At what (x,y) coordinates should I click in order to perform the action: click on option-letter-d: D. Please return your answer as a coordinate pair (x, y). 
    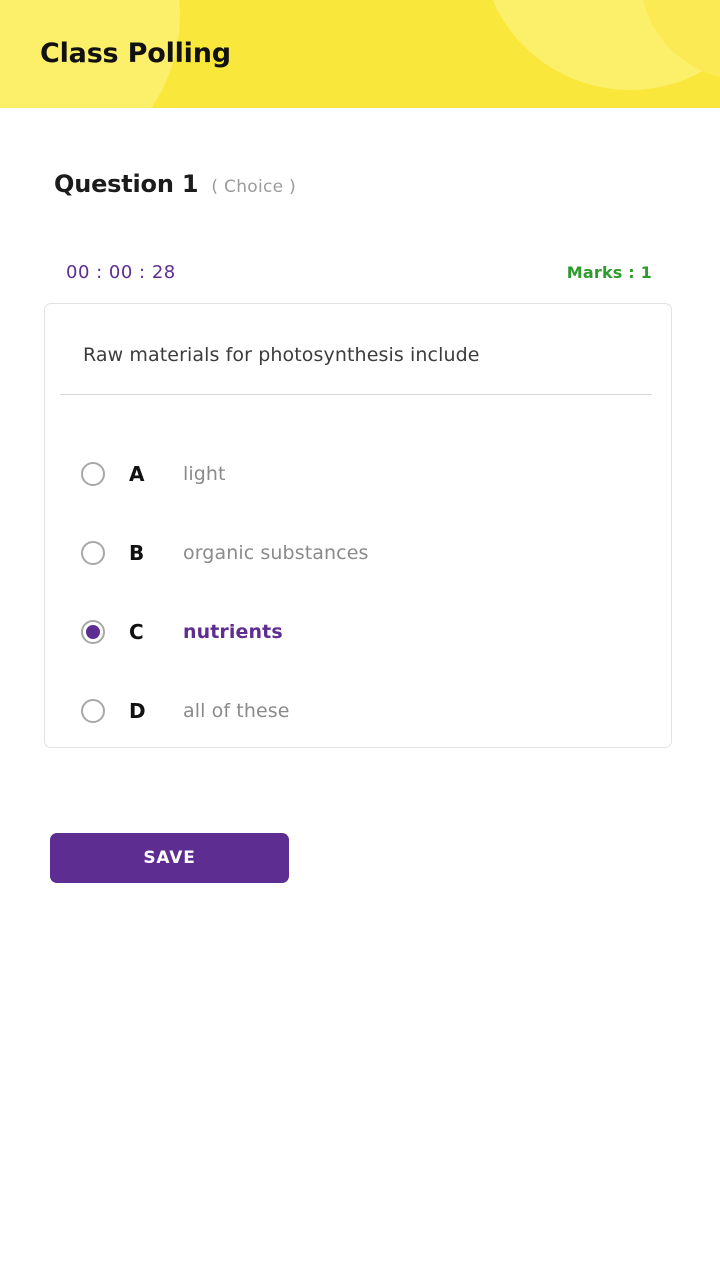
    Looking at the image, I should click on (137, 710).